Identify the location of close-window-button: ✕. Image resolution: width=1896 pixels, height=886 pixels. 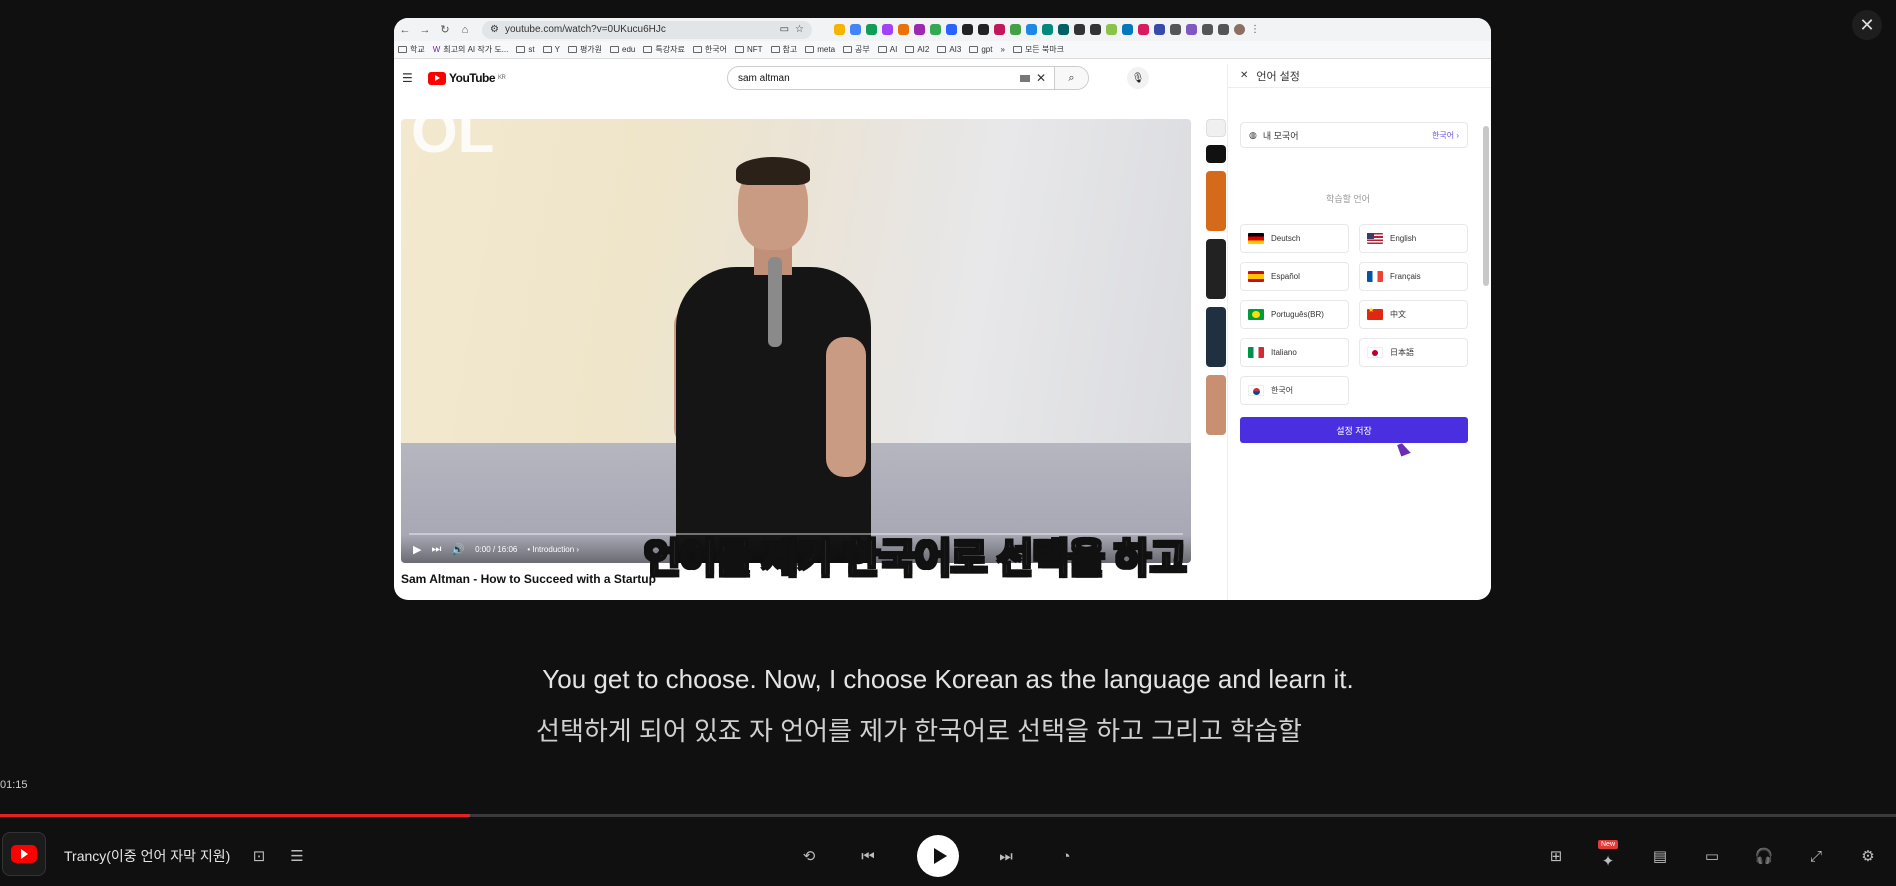
(1867, 25).